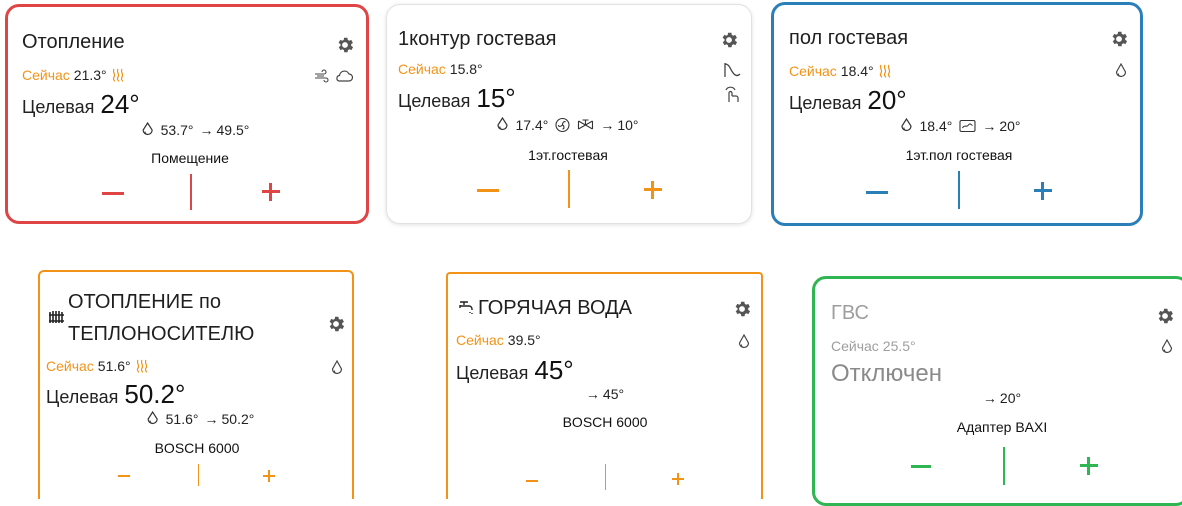 Image resolution: width=1182 pixels, height=506 pixels. What do you see at coordinates (457, 98) in the screenshot?
I see `target-temperature: Целевая 15°` at bounding box center [457, 98].